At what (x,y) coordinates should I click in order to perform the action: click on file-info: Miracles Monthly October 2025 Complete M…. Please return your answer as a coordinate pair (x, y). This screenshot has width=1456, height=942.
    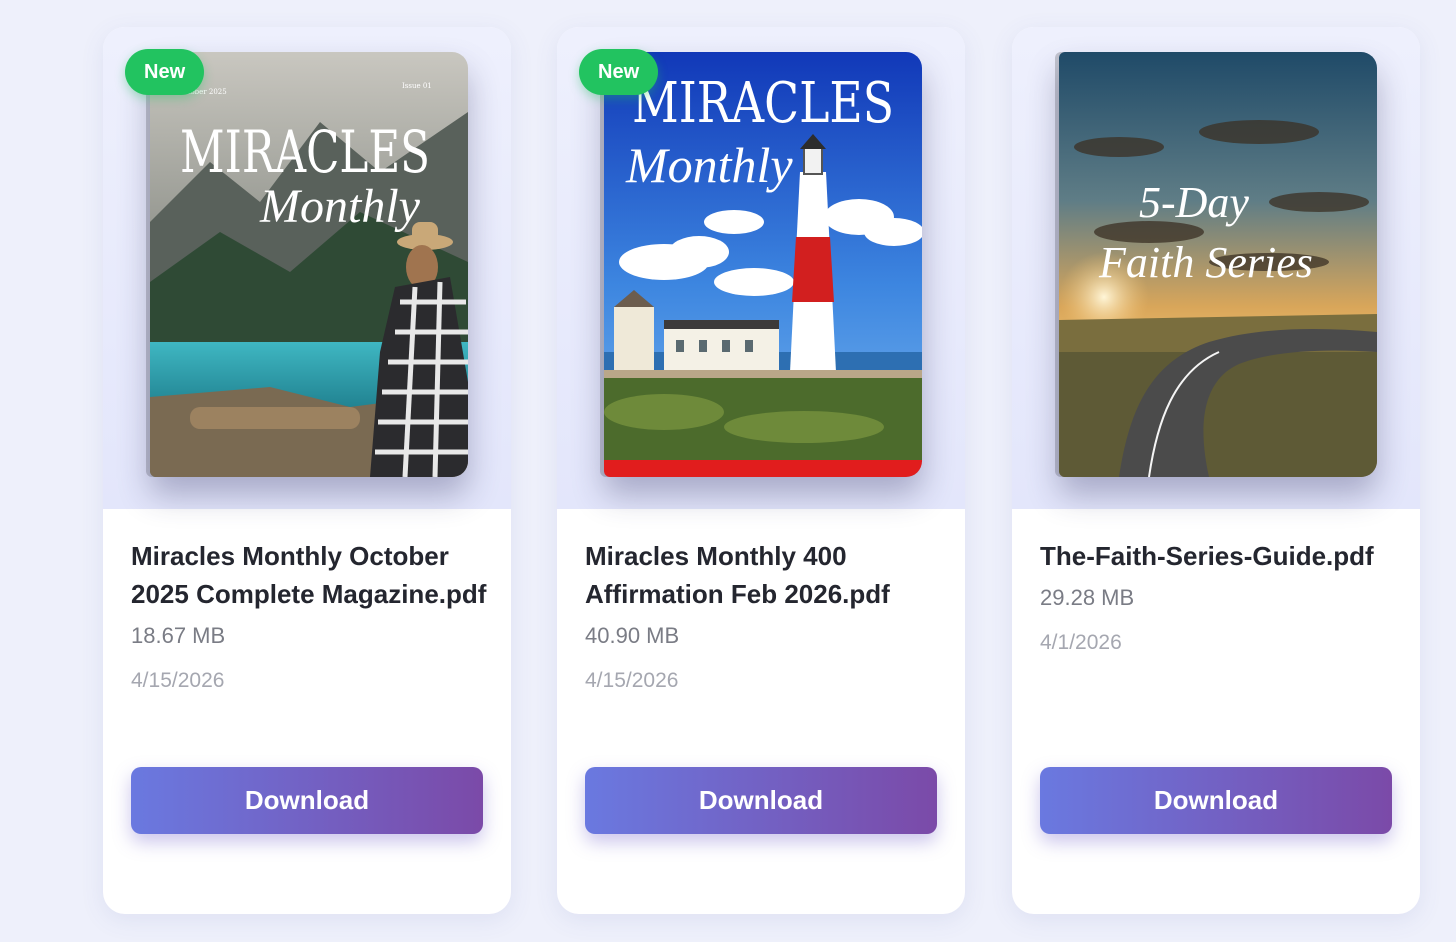
    Looking at the image, I should click on (311, 616).